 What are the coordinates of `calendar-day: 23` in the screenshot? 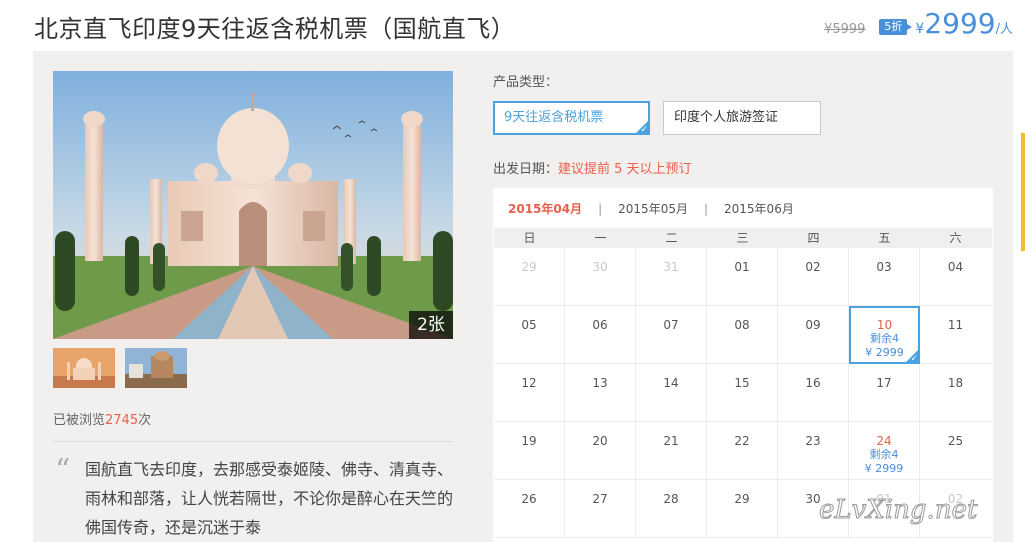 It's located at (813, 451).